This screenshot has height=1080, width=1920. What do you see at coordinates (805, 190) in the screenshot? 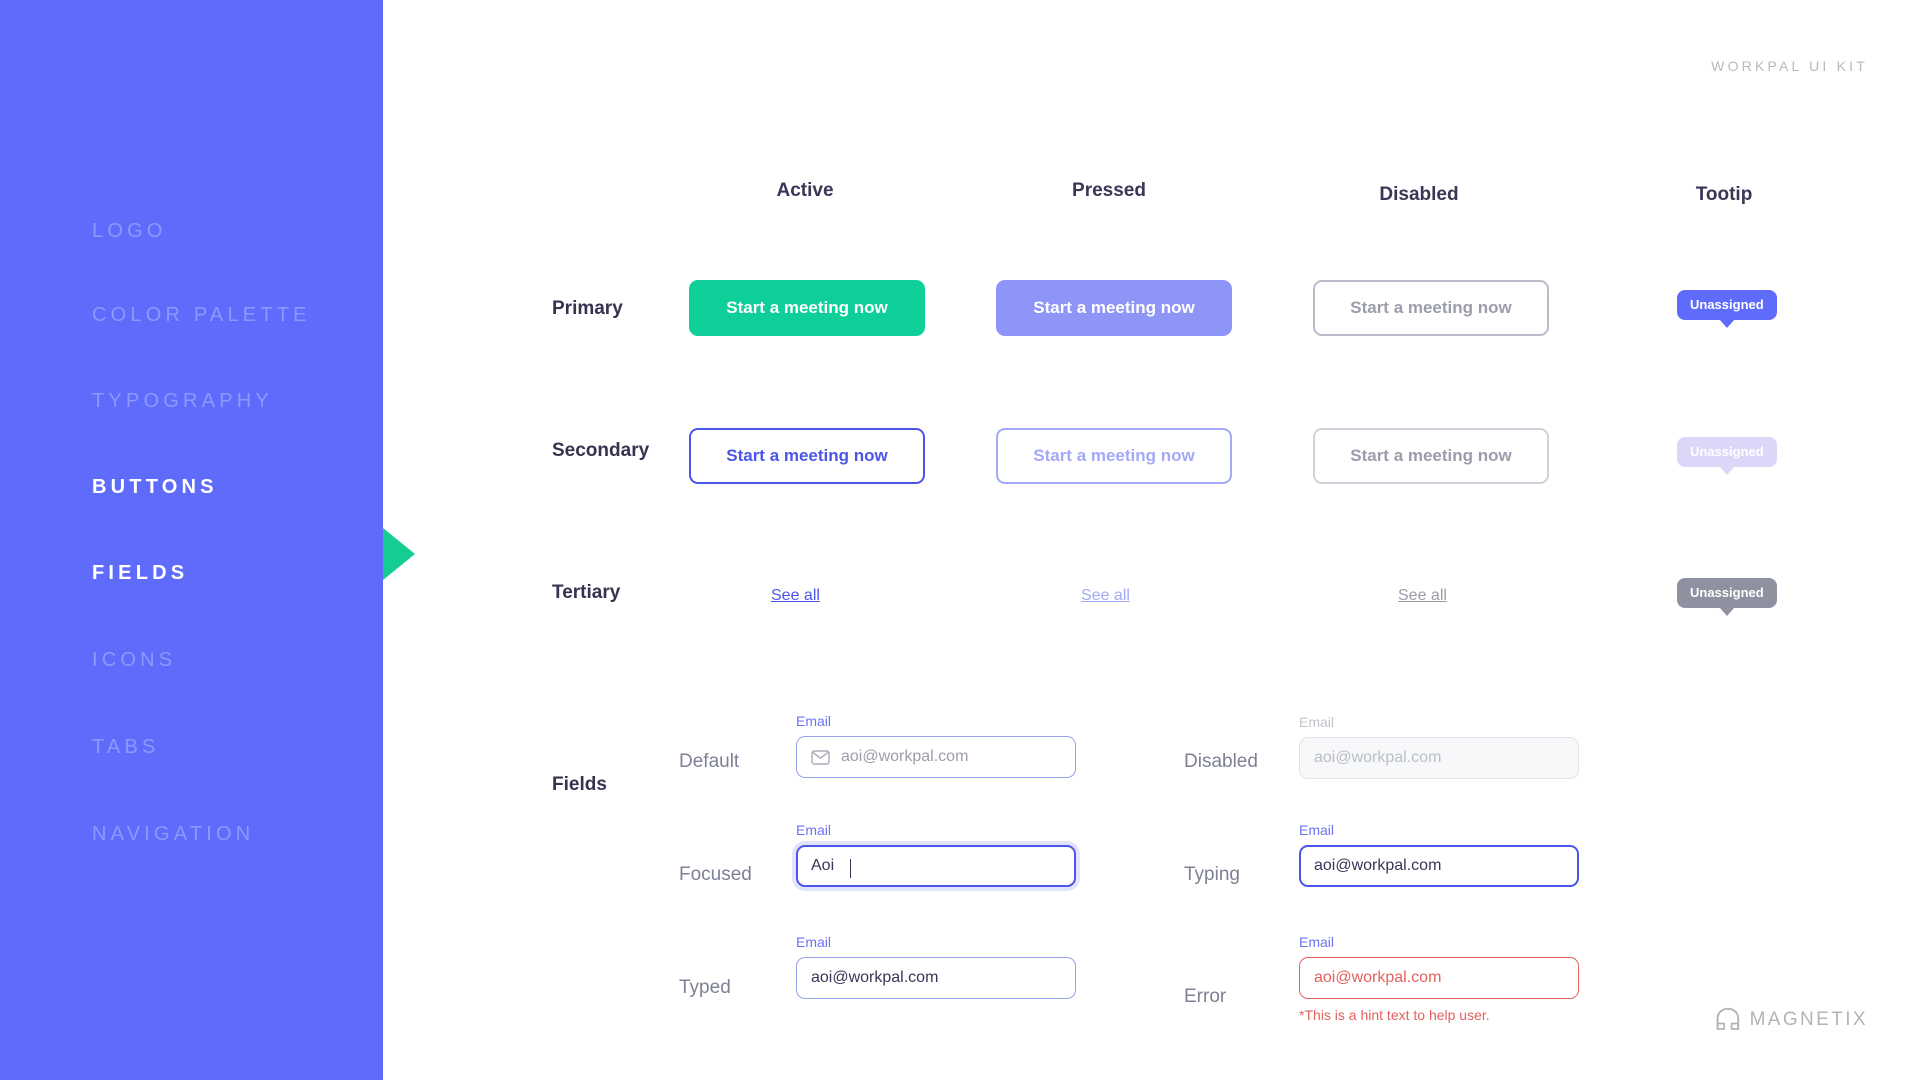
I see `column-header-active: Active` at bounding box center [805, 190].